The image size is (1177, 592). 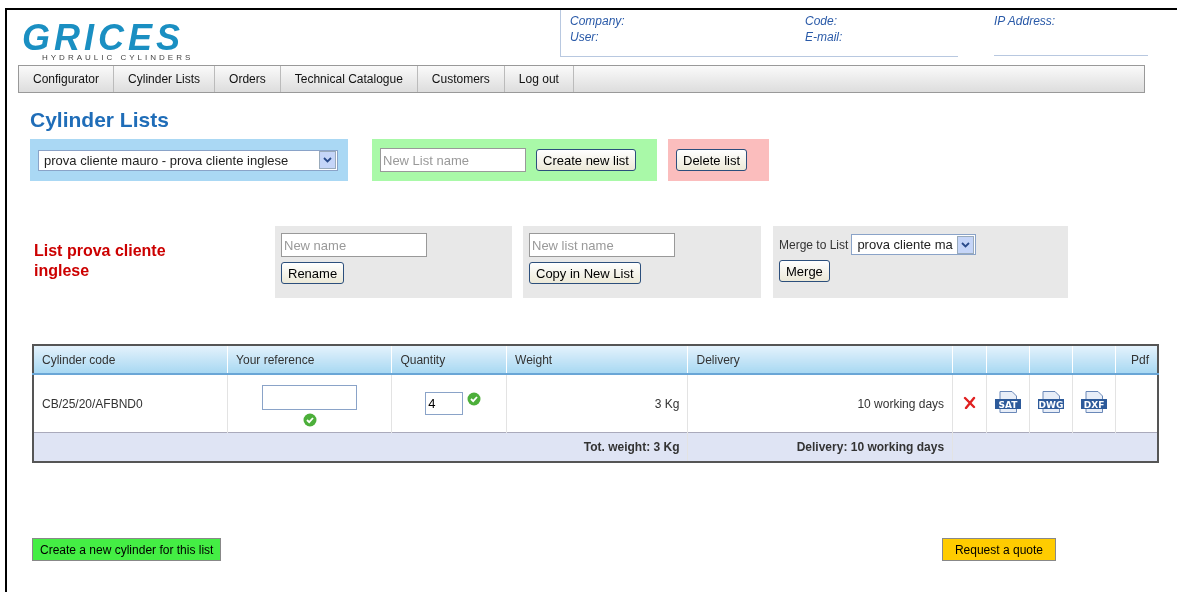 What do you see at coordinates (814, 244) in the screenshot?
I see `merge-label: Merge to List` at bounding box center [814, 244].